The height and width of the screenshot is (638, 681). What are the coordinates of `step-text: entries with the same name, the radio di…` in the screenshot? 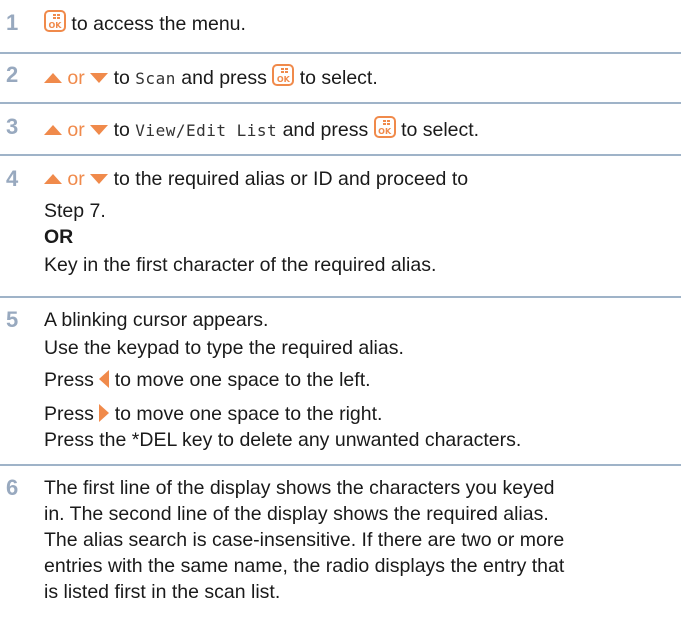 It's located at (304, 566).